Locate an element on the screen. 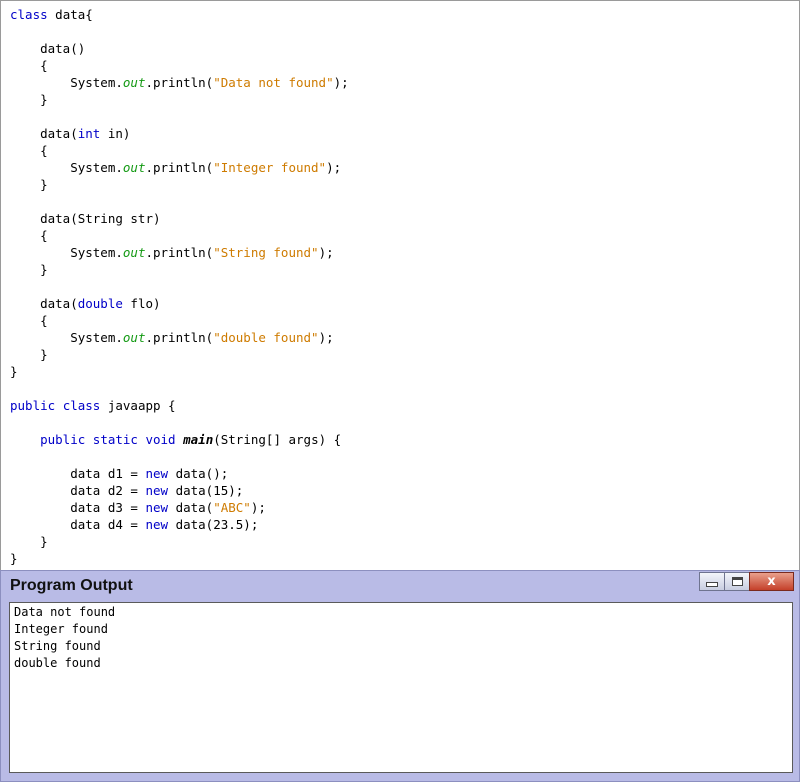 This screenshot has height=782, width=800. code-line: data(String str) is located at coordinates (179, 218).